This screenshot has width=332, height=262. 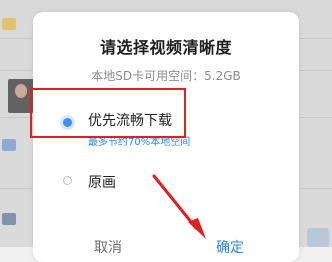 I want to click on option-original-label: 原画, so click(x=102, y=183).